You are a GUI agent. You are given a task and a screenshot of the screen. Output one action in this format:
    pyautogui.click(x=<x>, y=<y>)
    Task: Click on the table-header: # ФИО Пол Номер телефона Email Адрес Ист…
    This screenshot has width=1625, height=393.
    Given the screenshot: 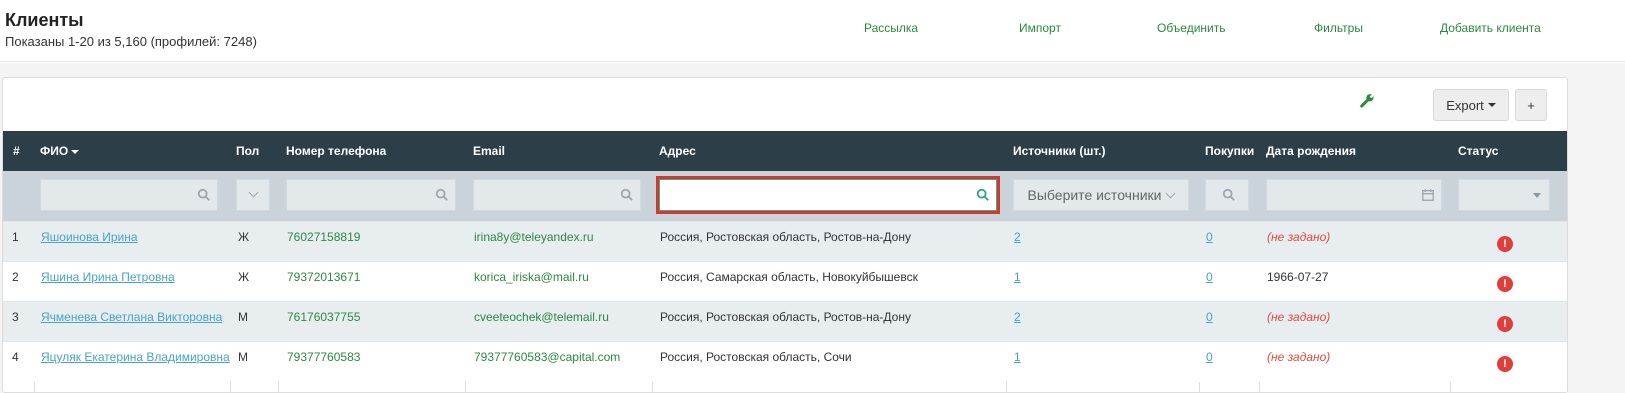 What is the action you would take?
    pyautogui.click(x=785, y=151)
    